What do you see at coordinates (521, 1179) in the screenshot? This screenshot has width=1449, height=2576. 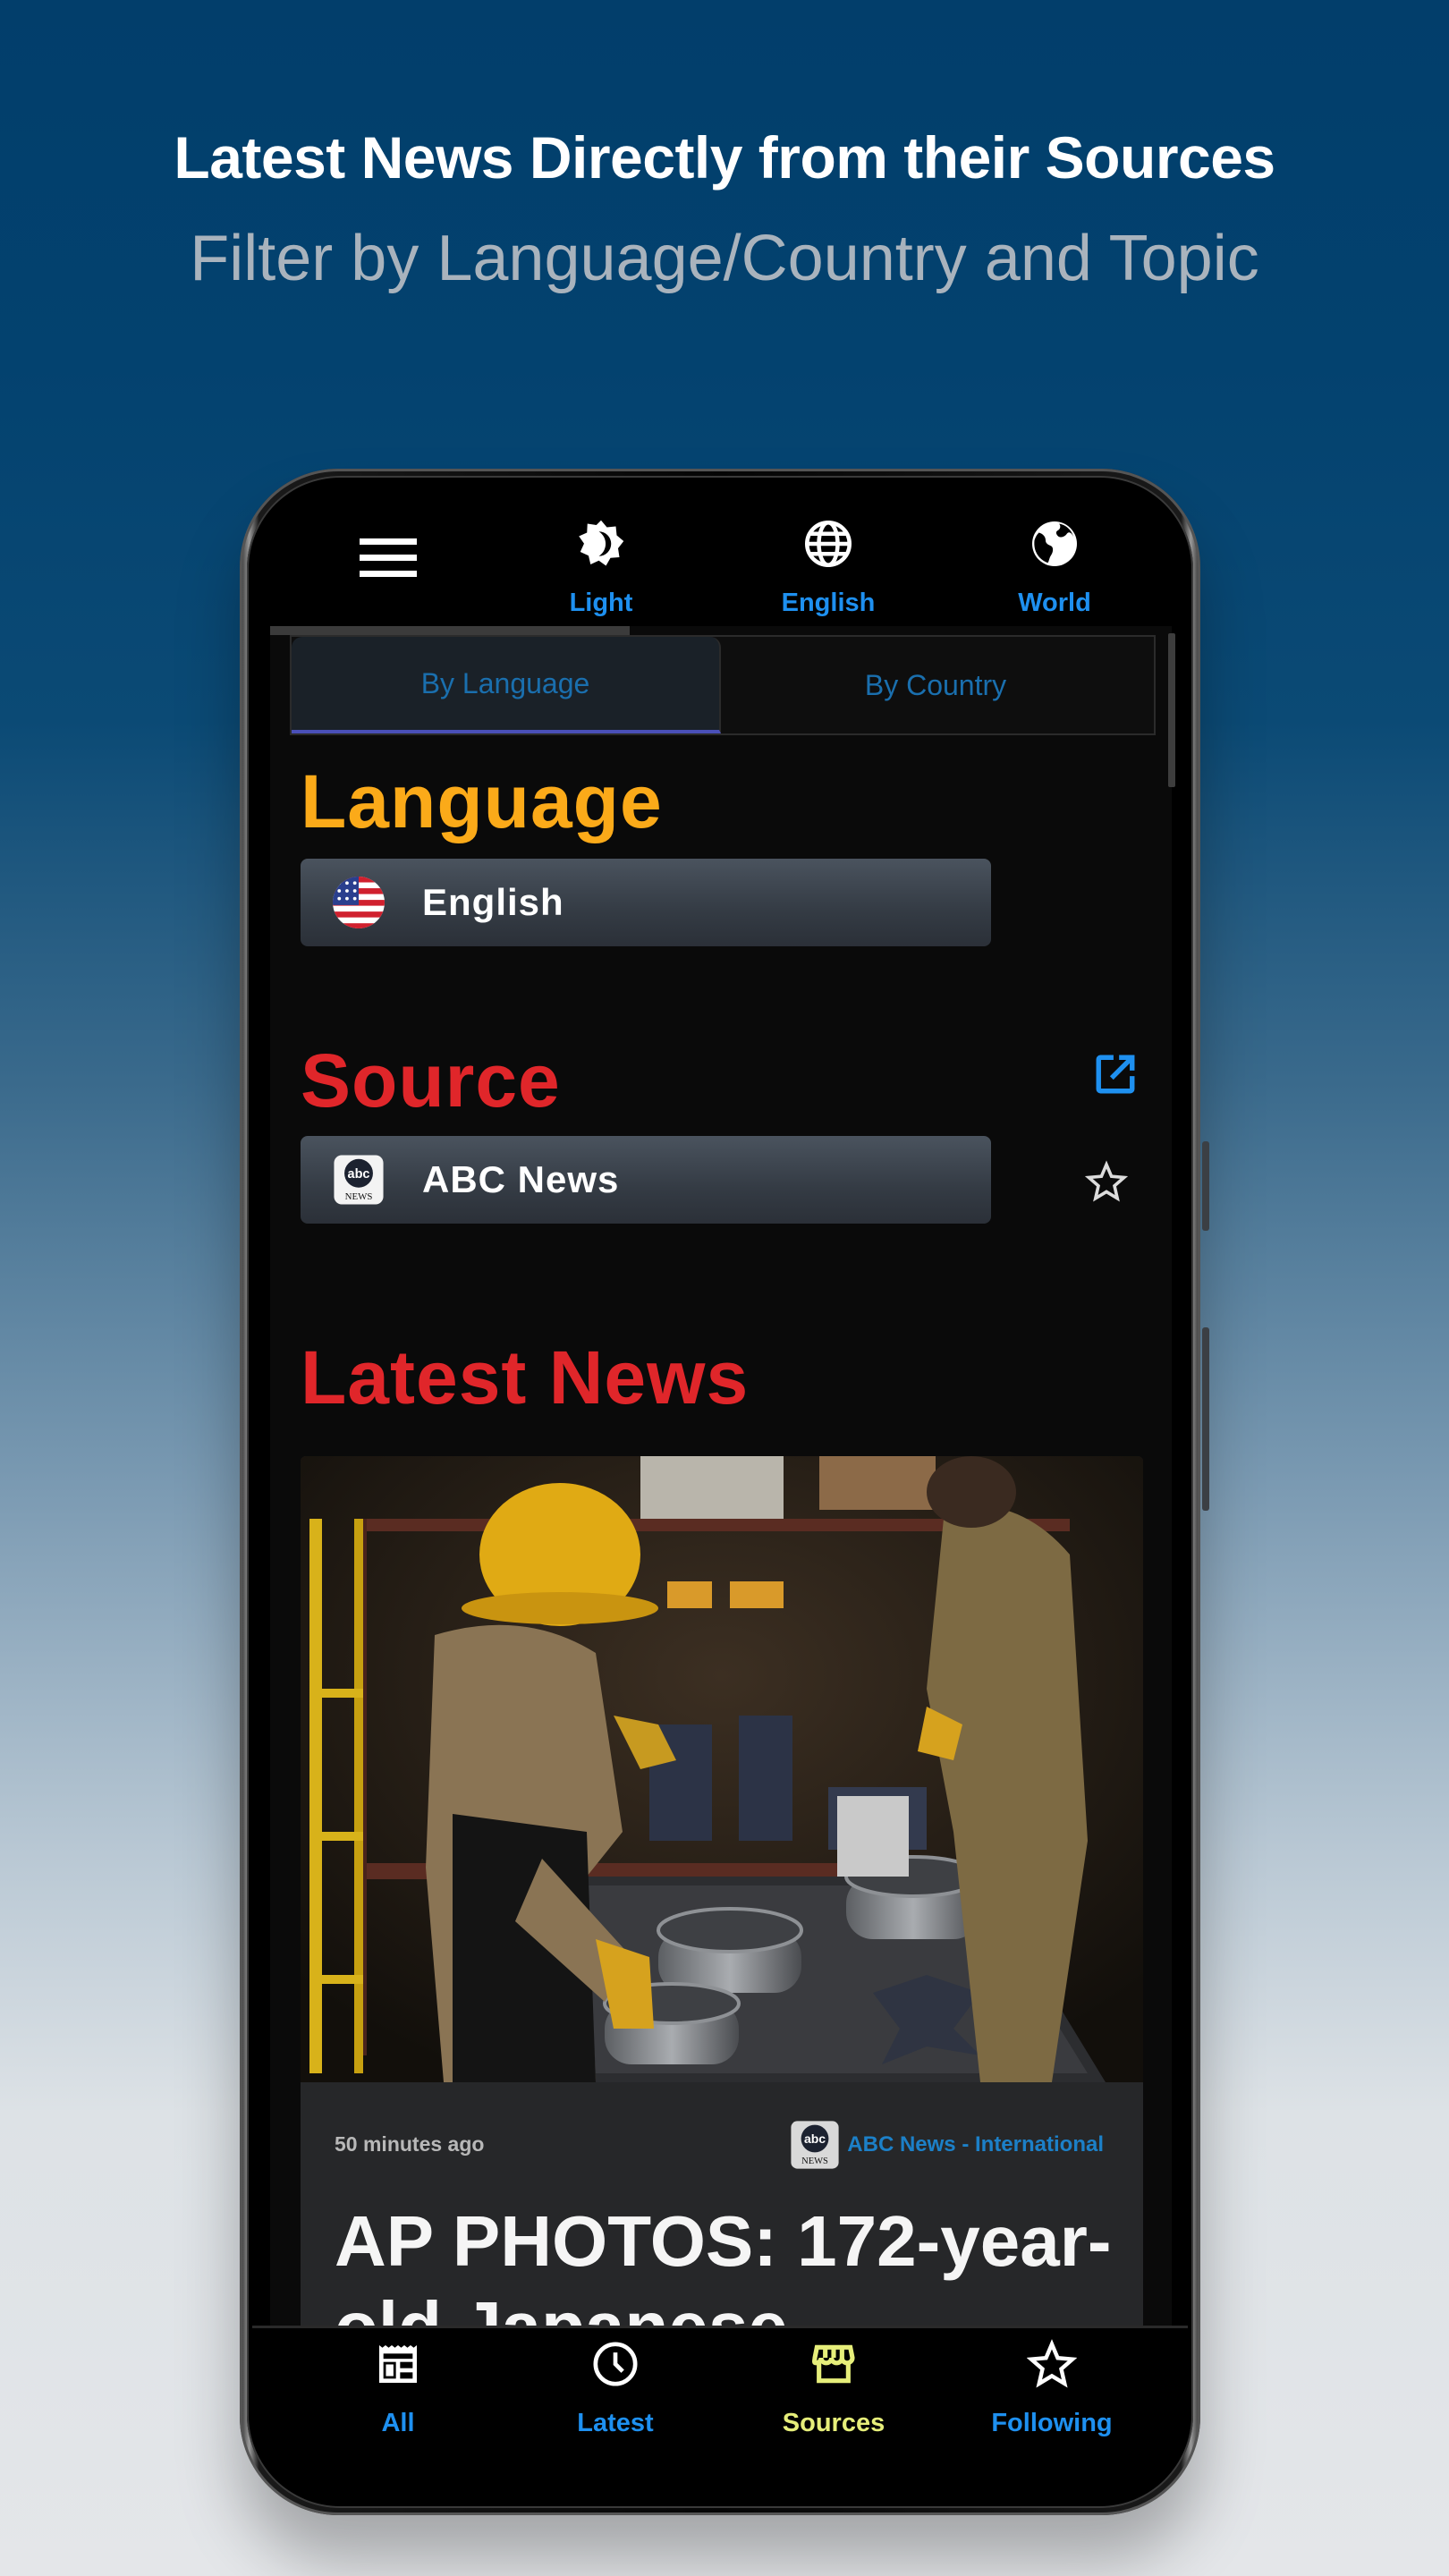 I see `selected-source: ABC News` at bounding box center [521, 1179].